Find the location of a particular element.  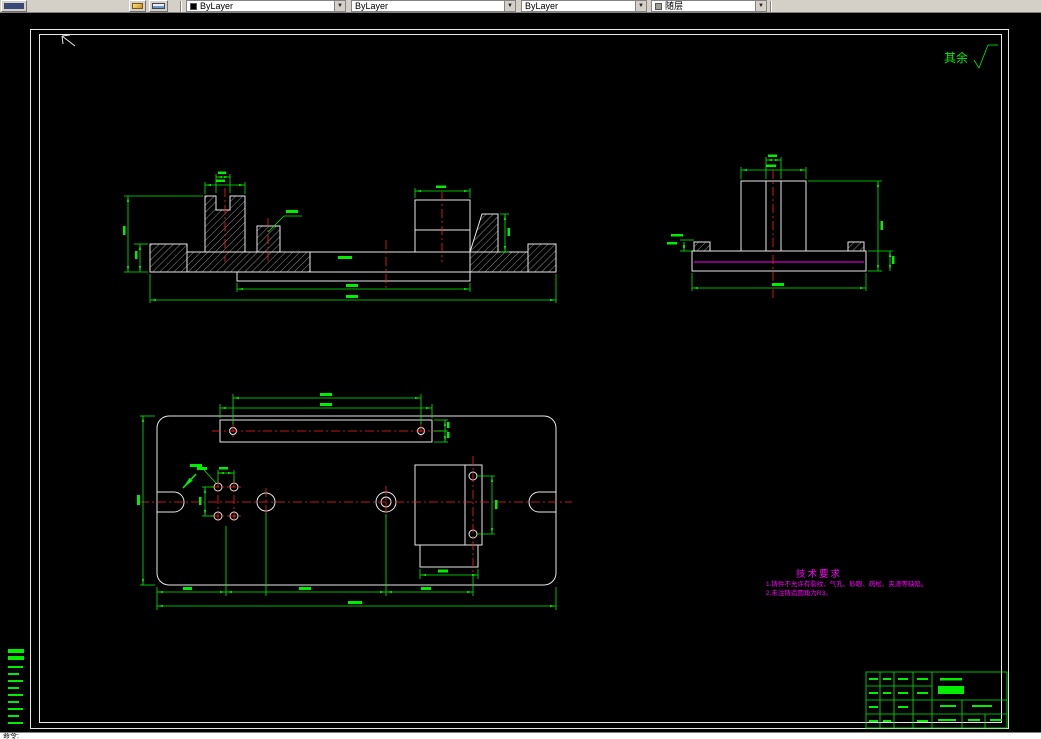

roughness-symbol-icon is located at coordinates (981, 56).